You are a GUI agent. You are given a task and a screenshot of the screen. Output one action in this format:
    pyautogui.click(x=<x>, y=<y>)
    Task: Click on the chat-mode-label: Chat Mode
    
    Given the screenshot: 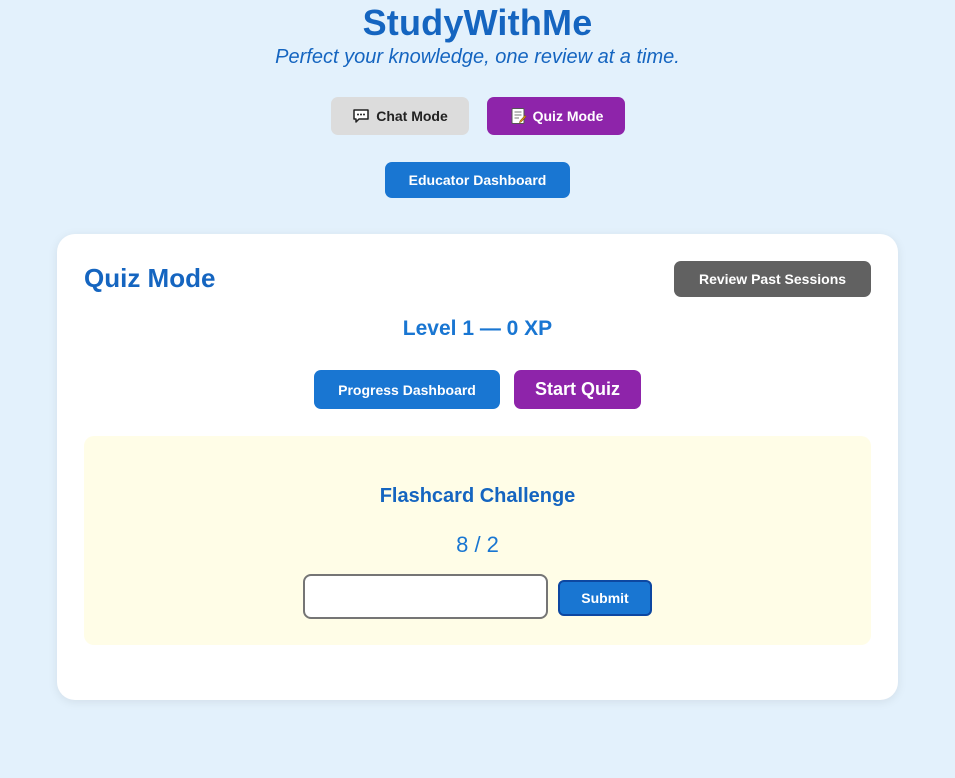 What is the action you would take?
    pyautogui.click(x=412, y=116)
    